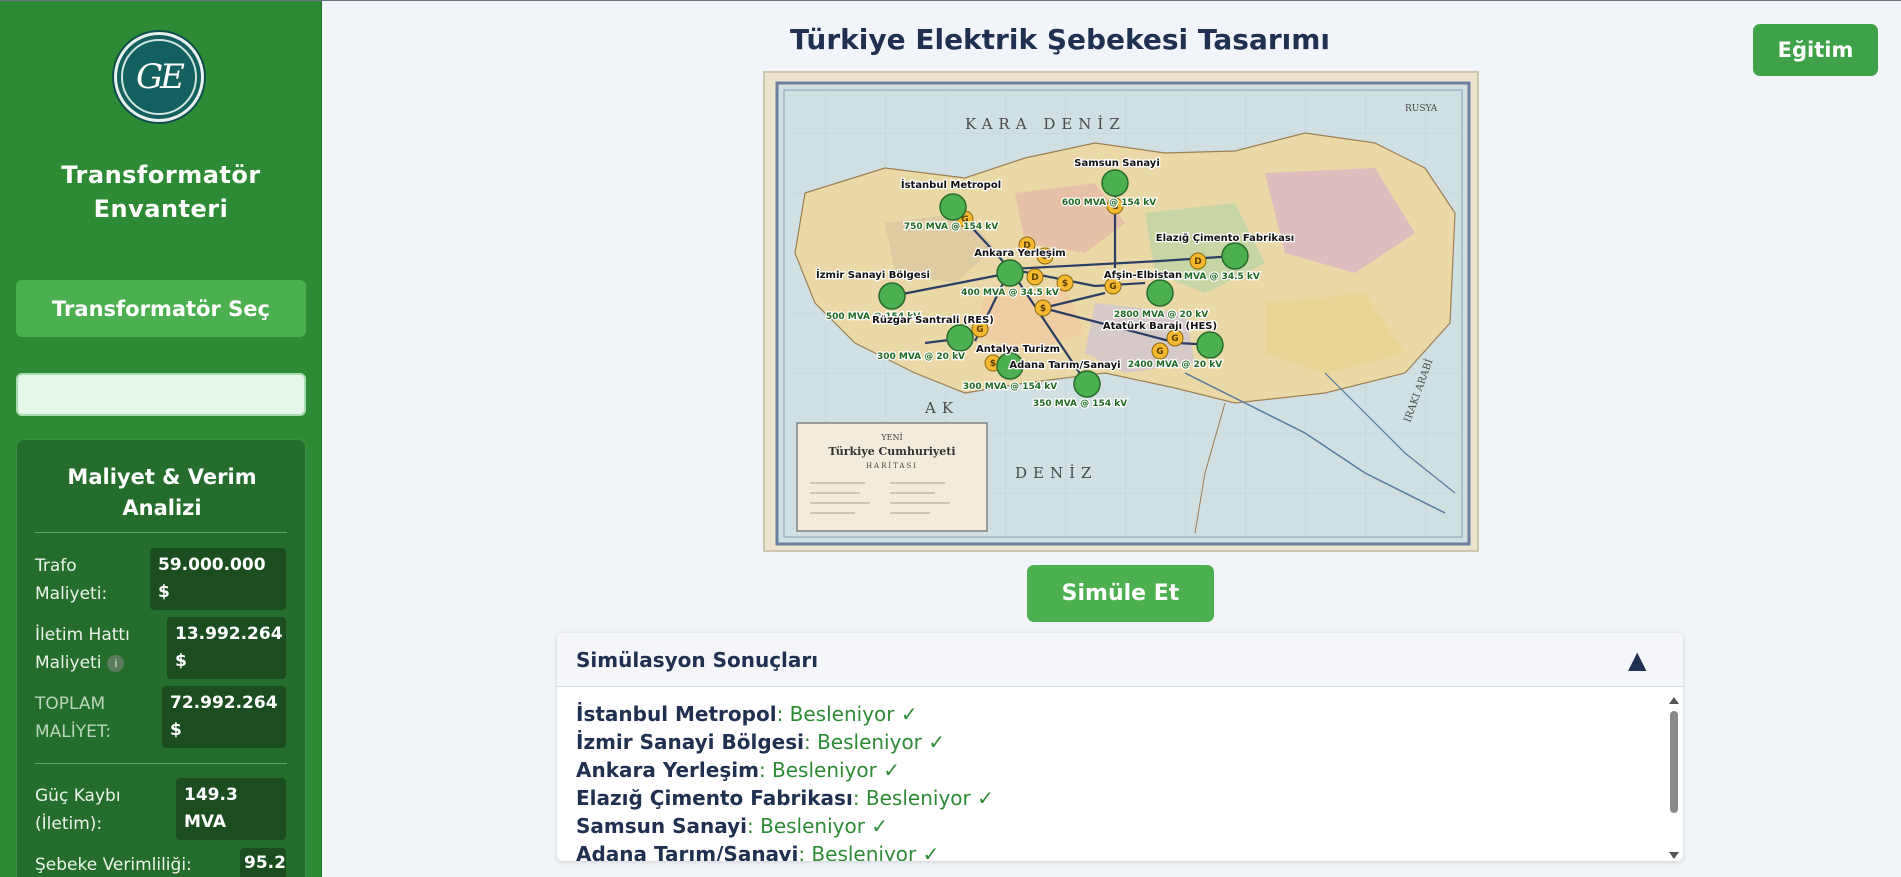 This screenshot has width=1901, height=877. I want to click on region-ne-label: RUSYA, so click(1421, 109).